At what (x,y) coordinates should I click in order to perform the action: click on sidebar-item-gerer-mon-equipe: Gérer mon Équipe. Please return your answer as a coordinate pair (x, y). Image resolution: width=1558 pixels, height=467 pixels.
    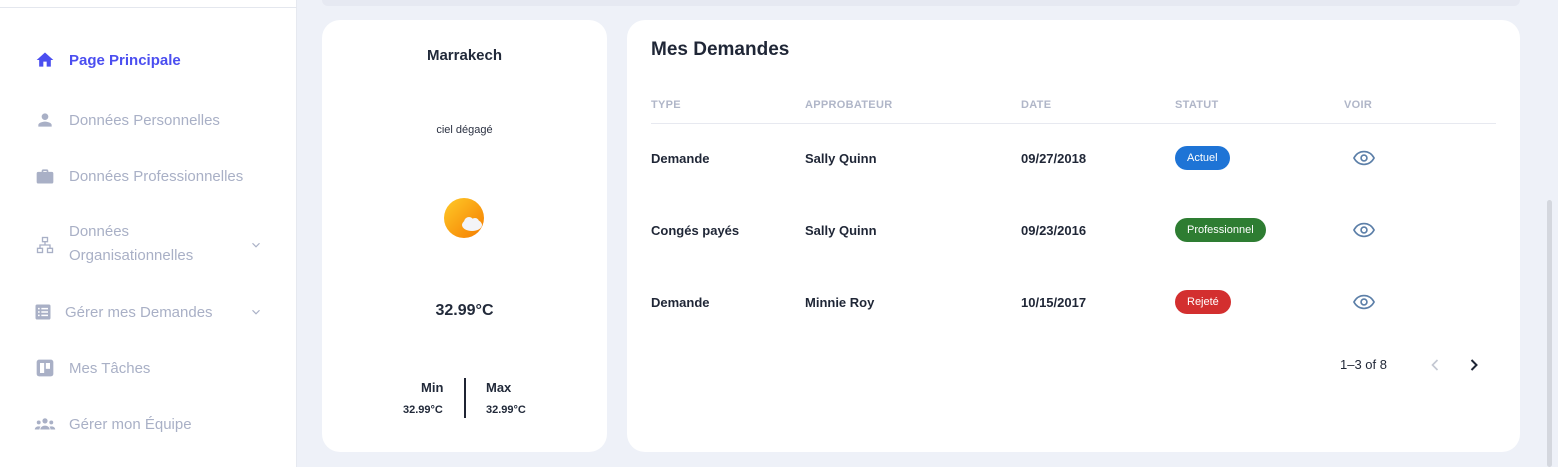
    Looking at the image, I should click on (148, 424).